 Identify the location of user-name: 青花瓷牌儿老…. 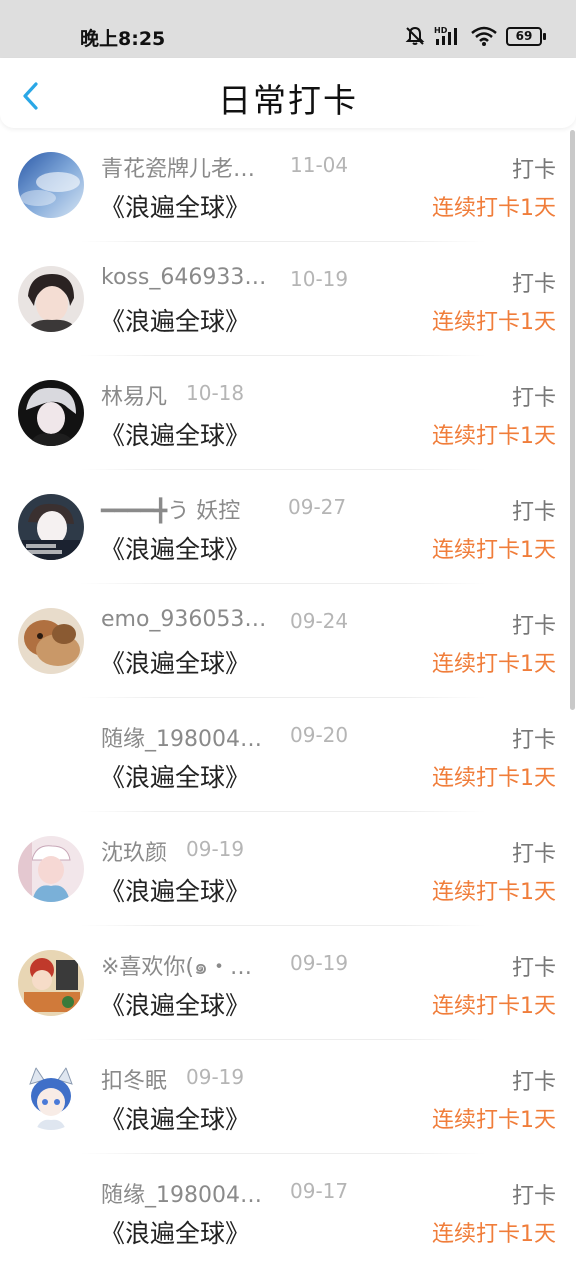
(178, 169).